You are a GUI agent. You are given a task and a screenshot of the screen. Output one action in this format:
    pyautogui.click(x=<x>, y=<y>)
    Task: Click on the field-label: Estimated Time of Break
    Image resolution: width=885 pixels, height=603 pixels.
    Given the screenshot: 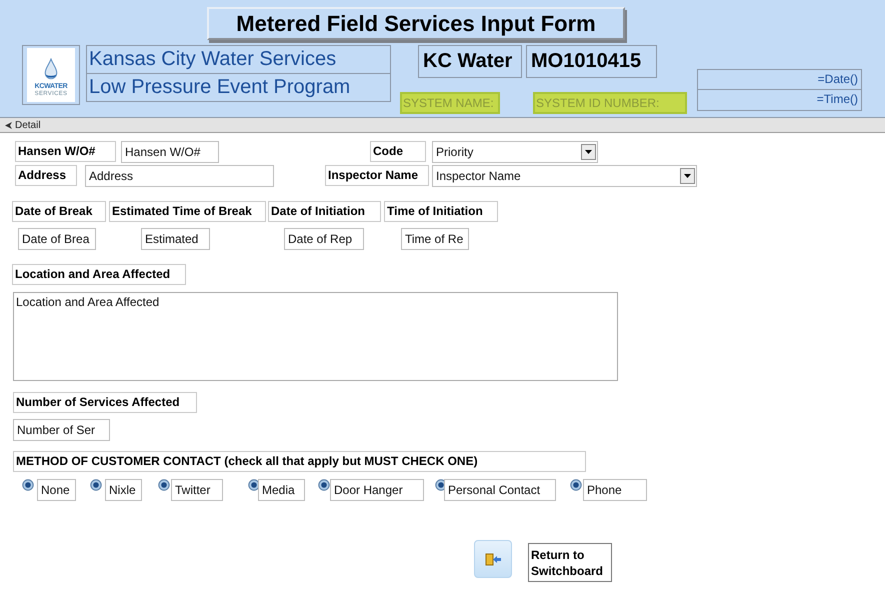 What is the action you would take?
    pyautogui.click(x=187, y=211)
    